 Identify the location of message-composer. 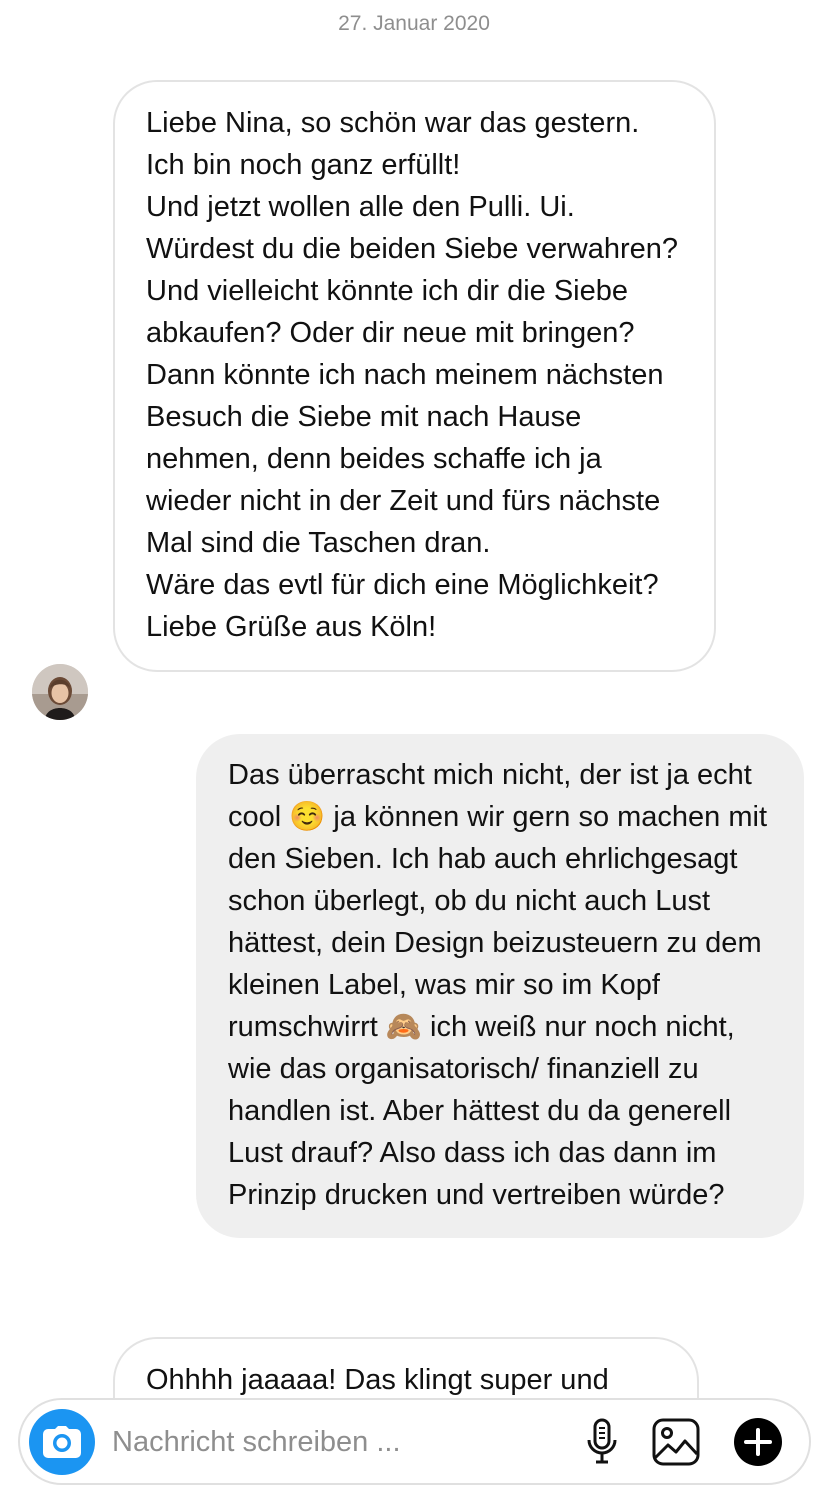
(414, 1441).